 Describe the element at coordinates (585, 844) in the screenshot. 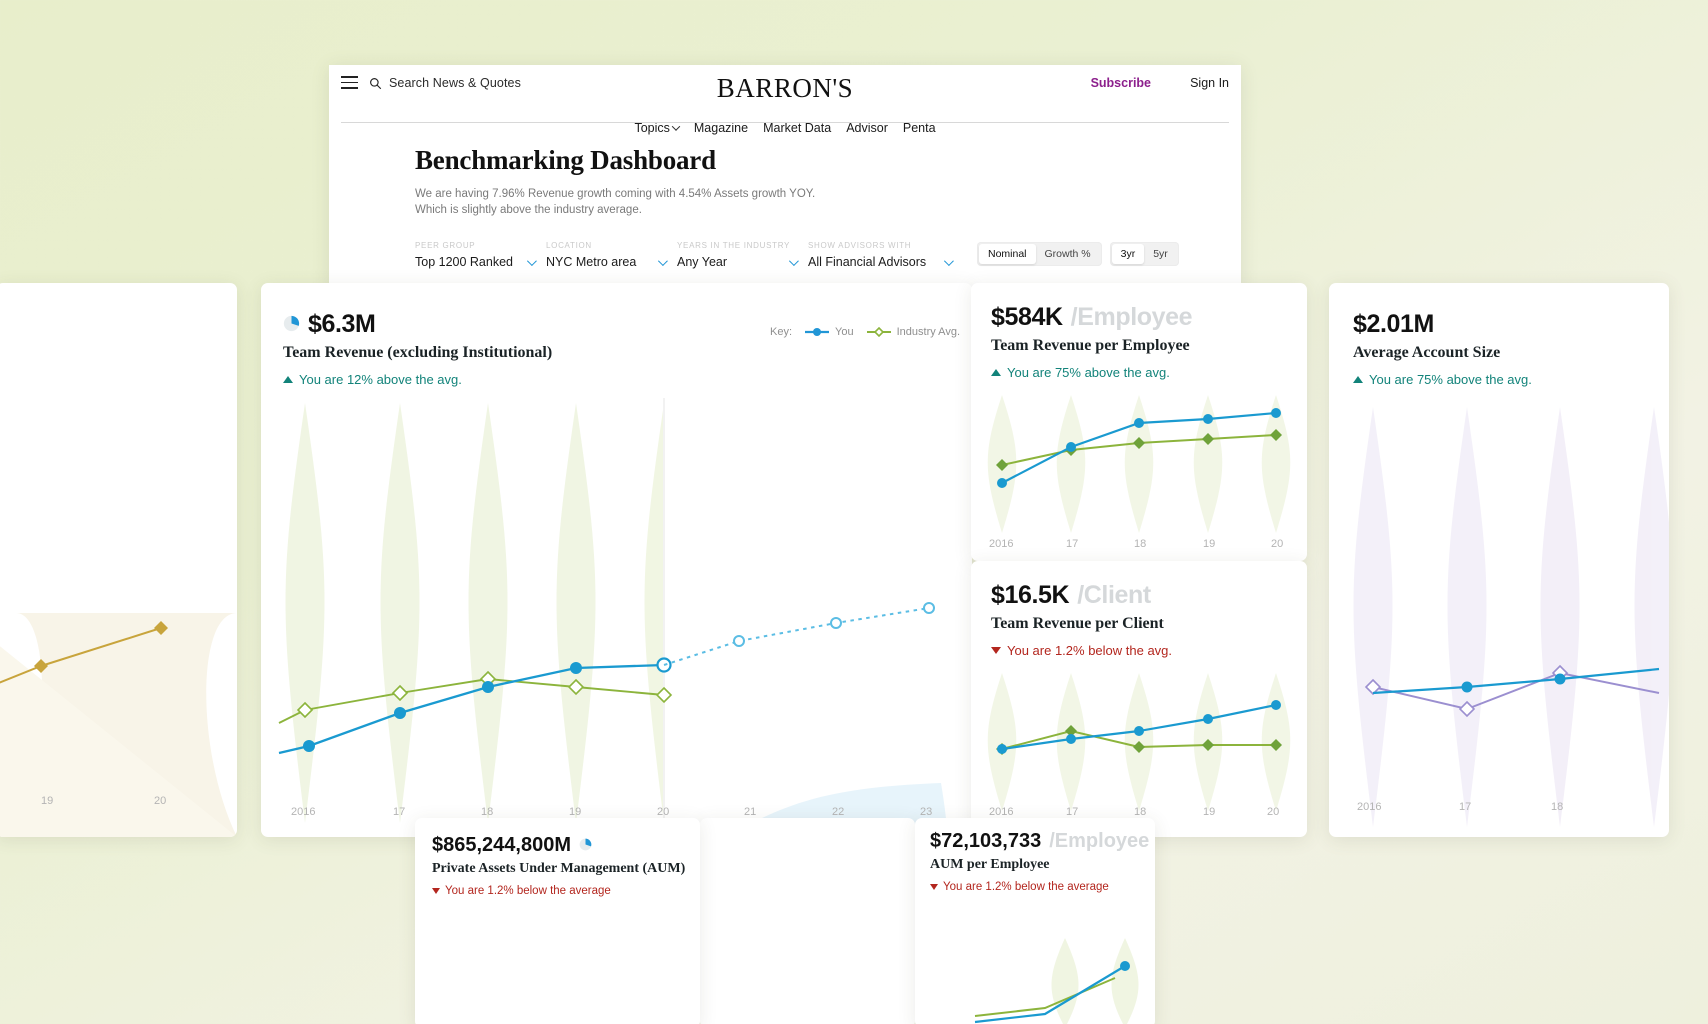

I see `pie-chart-icon` at that location.